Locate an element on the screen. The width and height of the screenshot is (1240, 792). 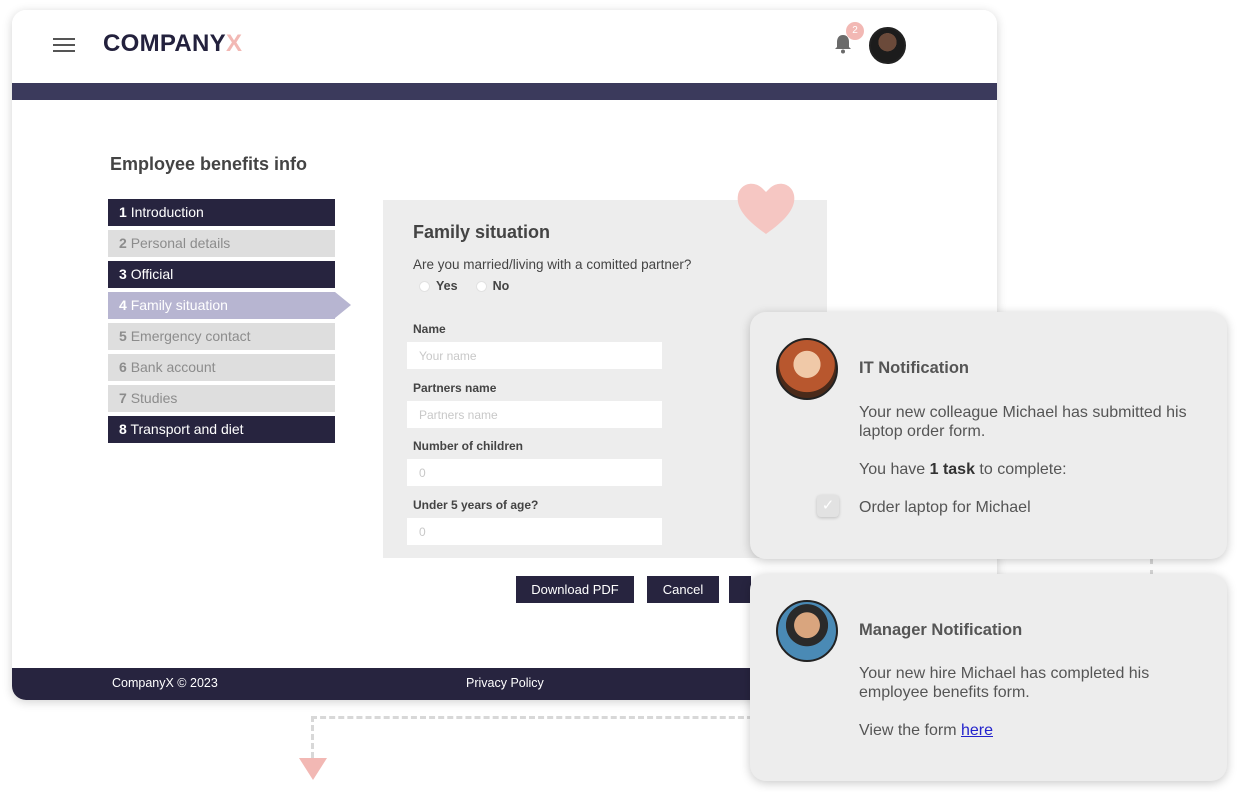
task-checkbox: ✓ is located at coordinates (828, 506).